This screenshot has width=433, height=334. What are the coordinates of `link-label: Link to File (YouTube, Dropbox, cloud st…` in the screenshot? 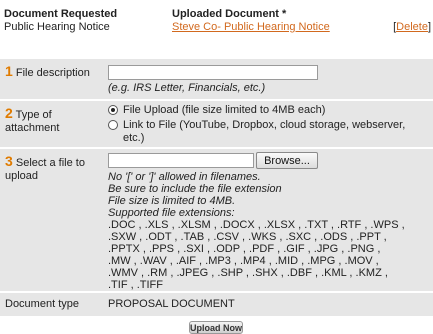 It's located at (264, 131).